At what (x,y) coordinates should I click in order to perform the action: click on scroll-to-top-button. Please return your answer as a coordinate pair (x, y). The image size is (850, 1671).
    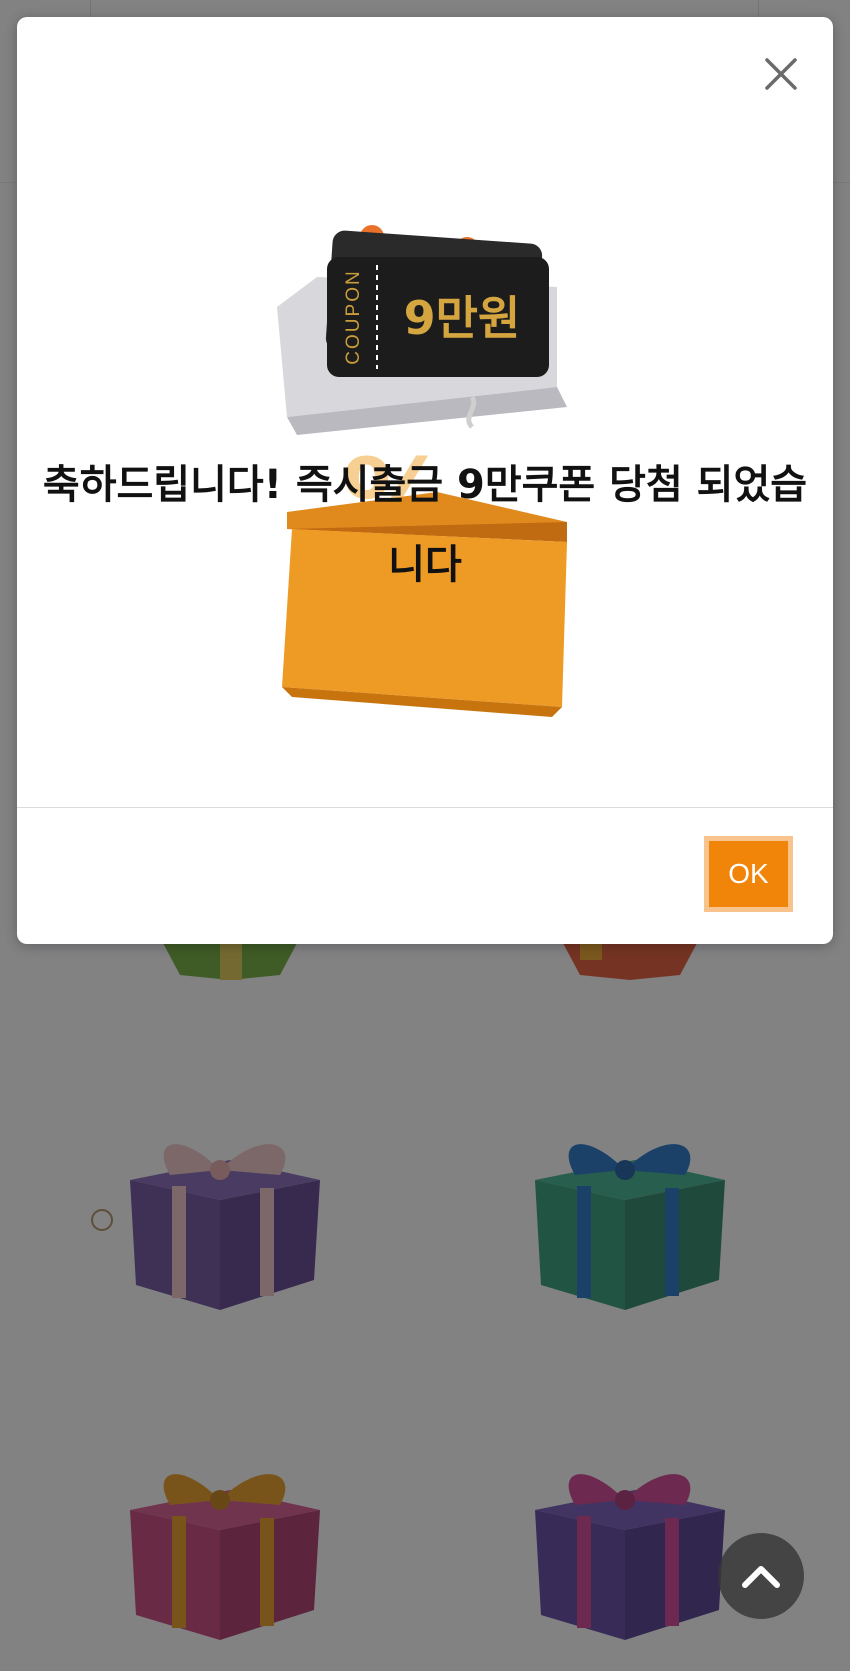
    Looking at the image, I should click on (761, 1576).